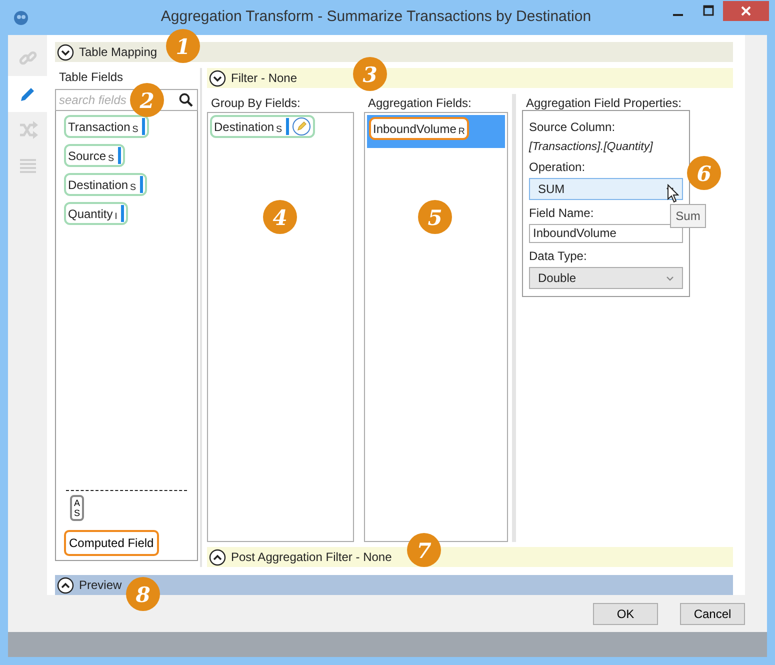 This screenshot has width=775, height=665. What do you see at coordinates (670, 278) in the screenshot?
I see `caret-icon` at bounding box center [670, 278].